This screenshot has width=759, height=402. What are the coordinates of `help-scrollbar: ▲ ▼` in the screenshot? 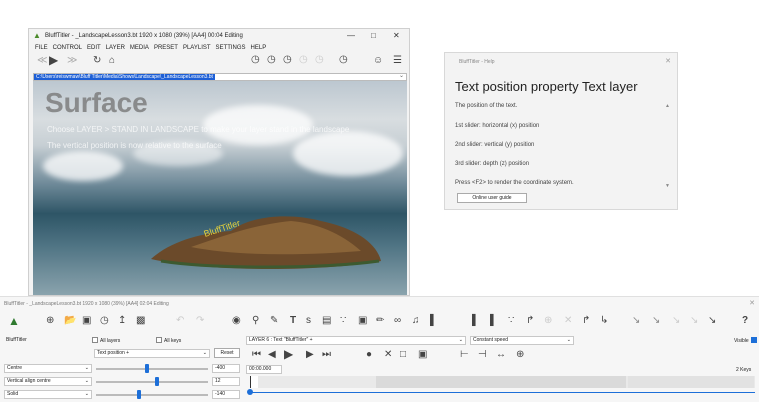 It's located at (667, 147).